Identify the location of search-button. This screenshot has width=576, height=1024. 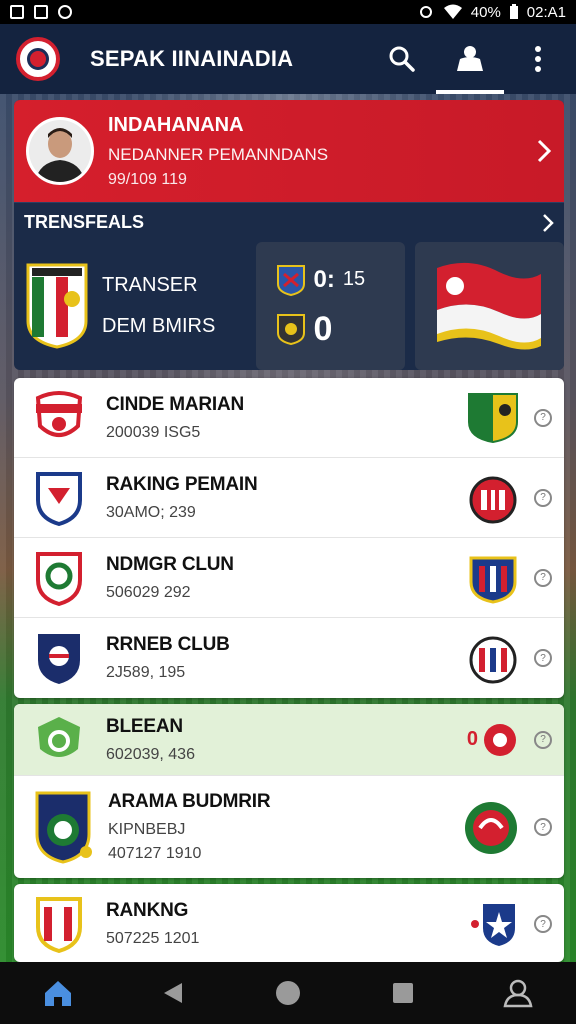
(402, 59).